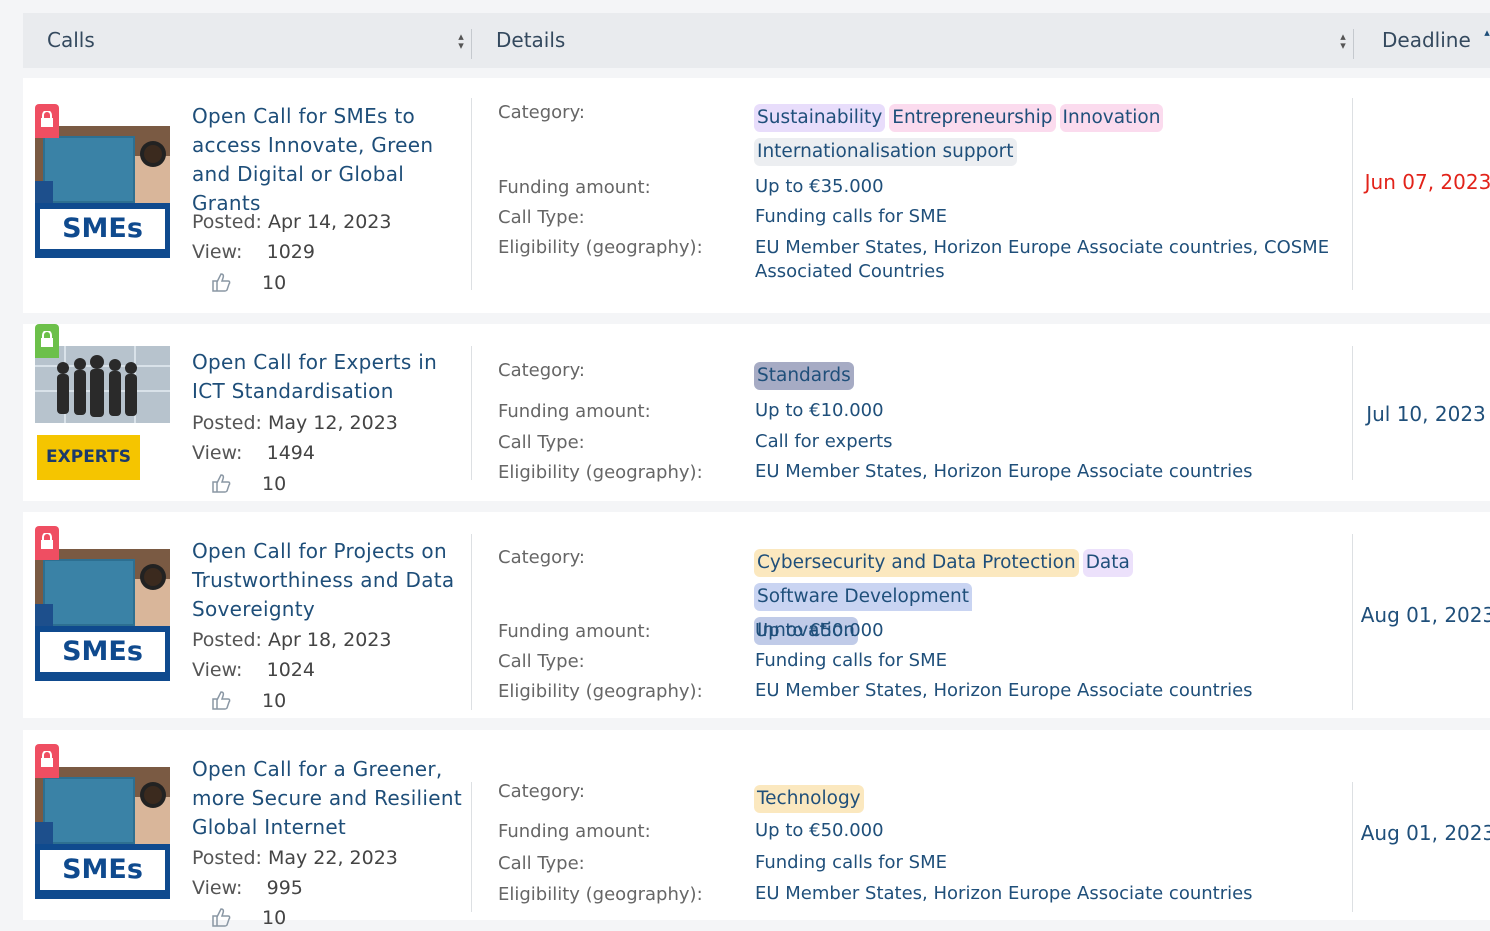 The height and width of the screenshot is (931, 1490). Describe the element at coordinates (972, 118) in the screenshot. I see `tag-entrepreneurship: Entrepreneurship` at that location.